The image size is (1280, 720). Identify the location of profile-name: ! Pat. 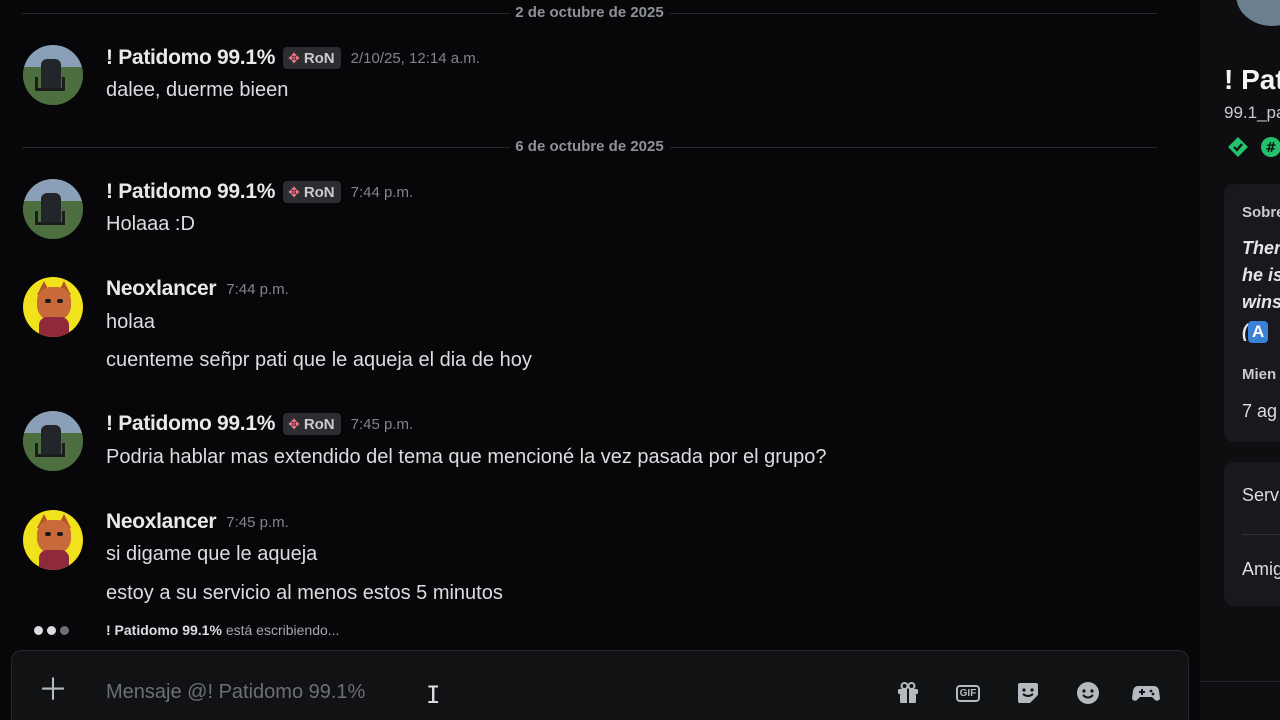
(1252, 79).